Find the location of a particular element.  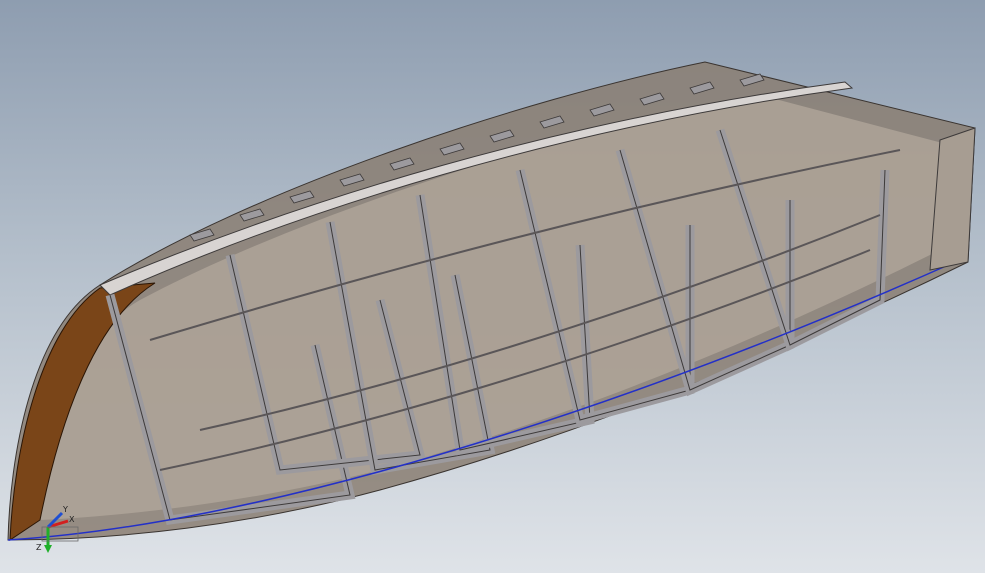

triad-graphic is located at coordinates (60, 532).